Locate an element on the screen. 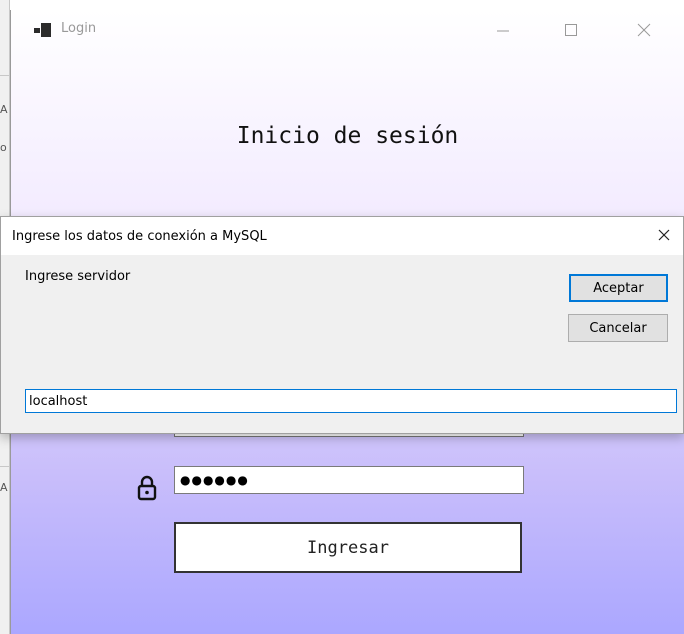 The image size is (684, 634). prompt-label: Ingrese servidor is located at coordinates (78, 276).